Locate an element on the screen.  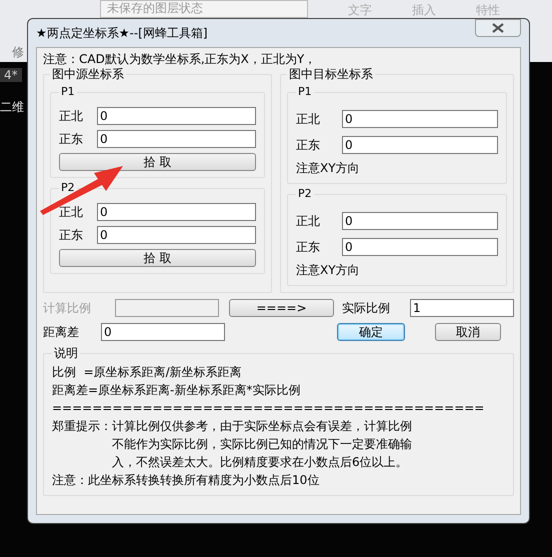
explanation-text: 比例 =原坐标系距离/新坐标系距离 is located at coordinates (147, 372).